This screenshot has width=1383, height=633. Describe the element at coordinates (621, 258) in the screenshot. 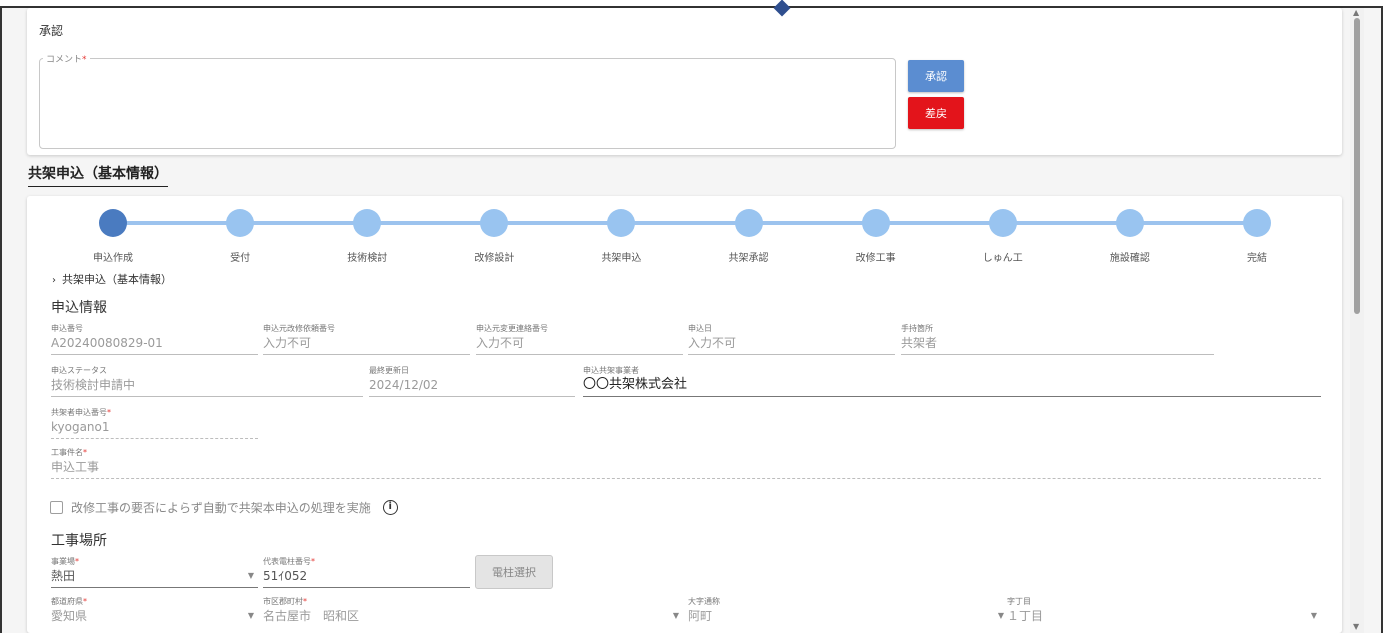

I see `step-label-5: 共架申込` at that location.